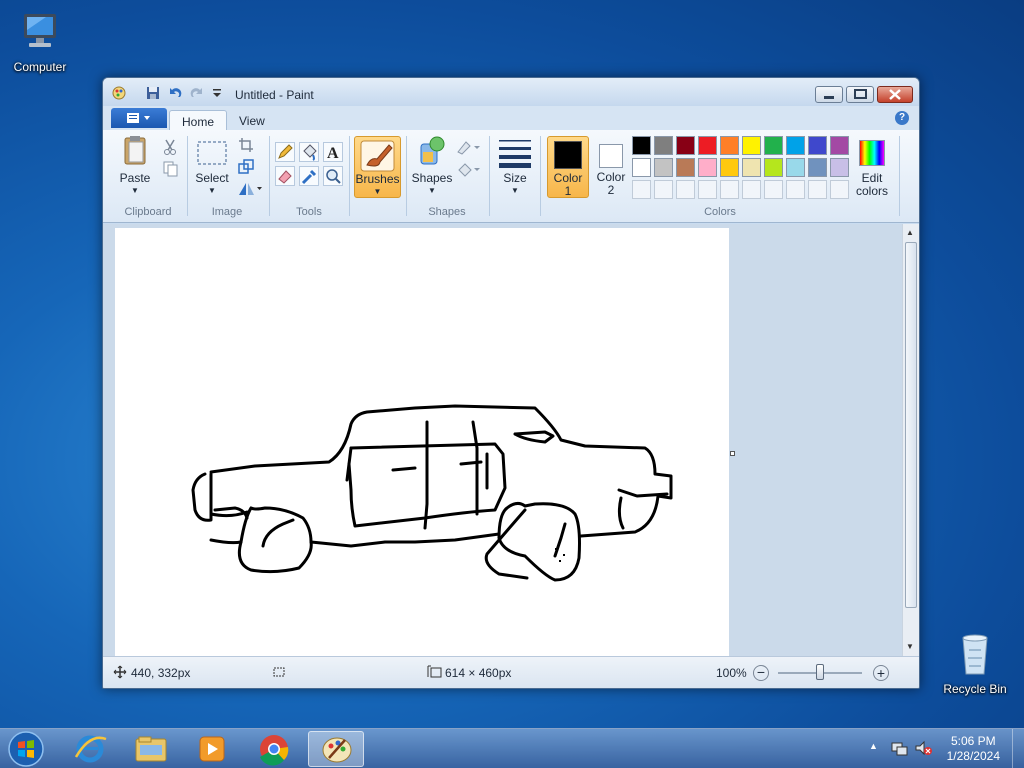 This screenshot has width=1024, height=768. I want to click on rotate-icon, so click(250, 189).